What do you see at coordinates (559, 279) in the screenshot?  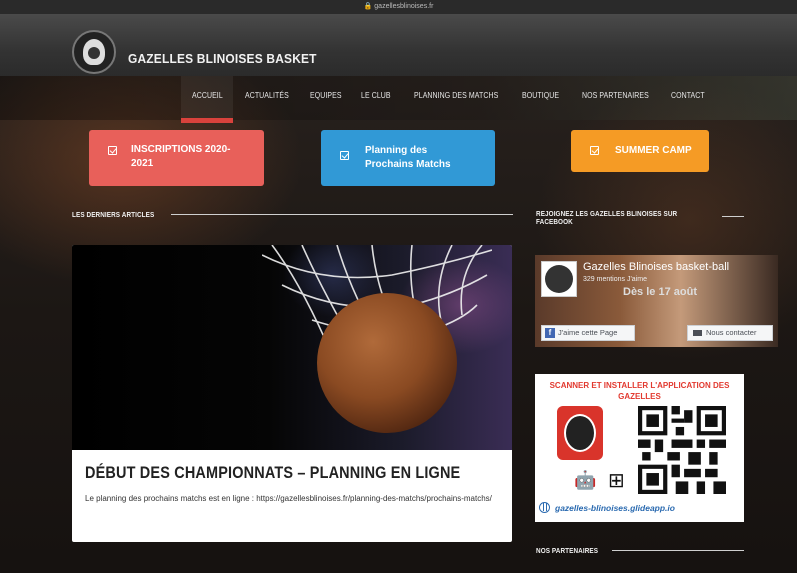 I see `facebook-avatar` at bounding box center [559, 279].